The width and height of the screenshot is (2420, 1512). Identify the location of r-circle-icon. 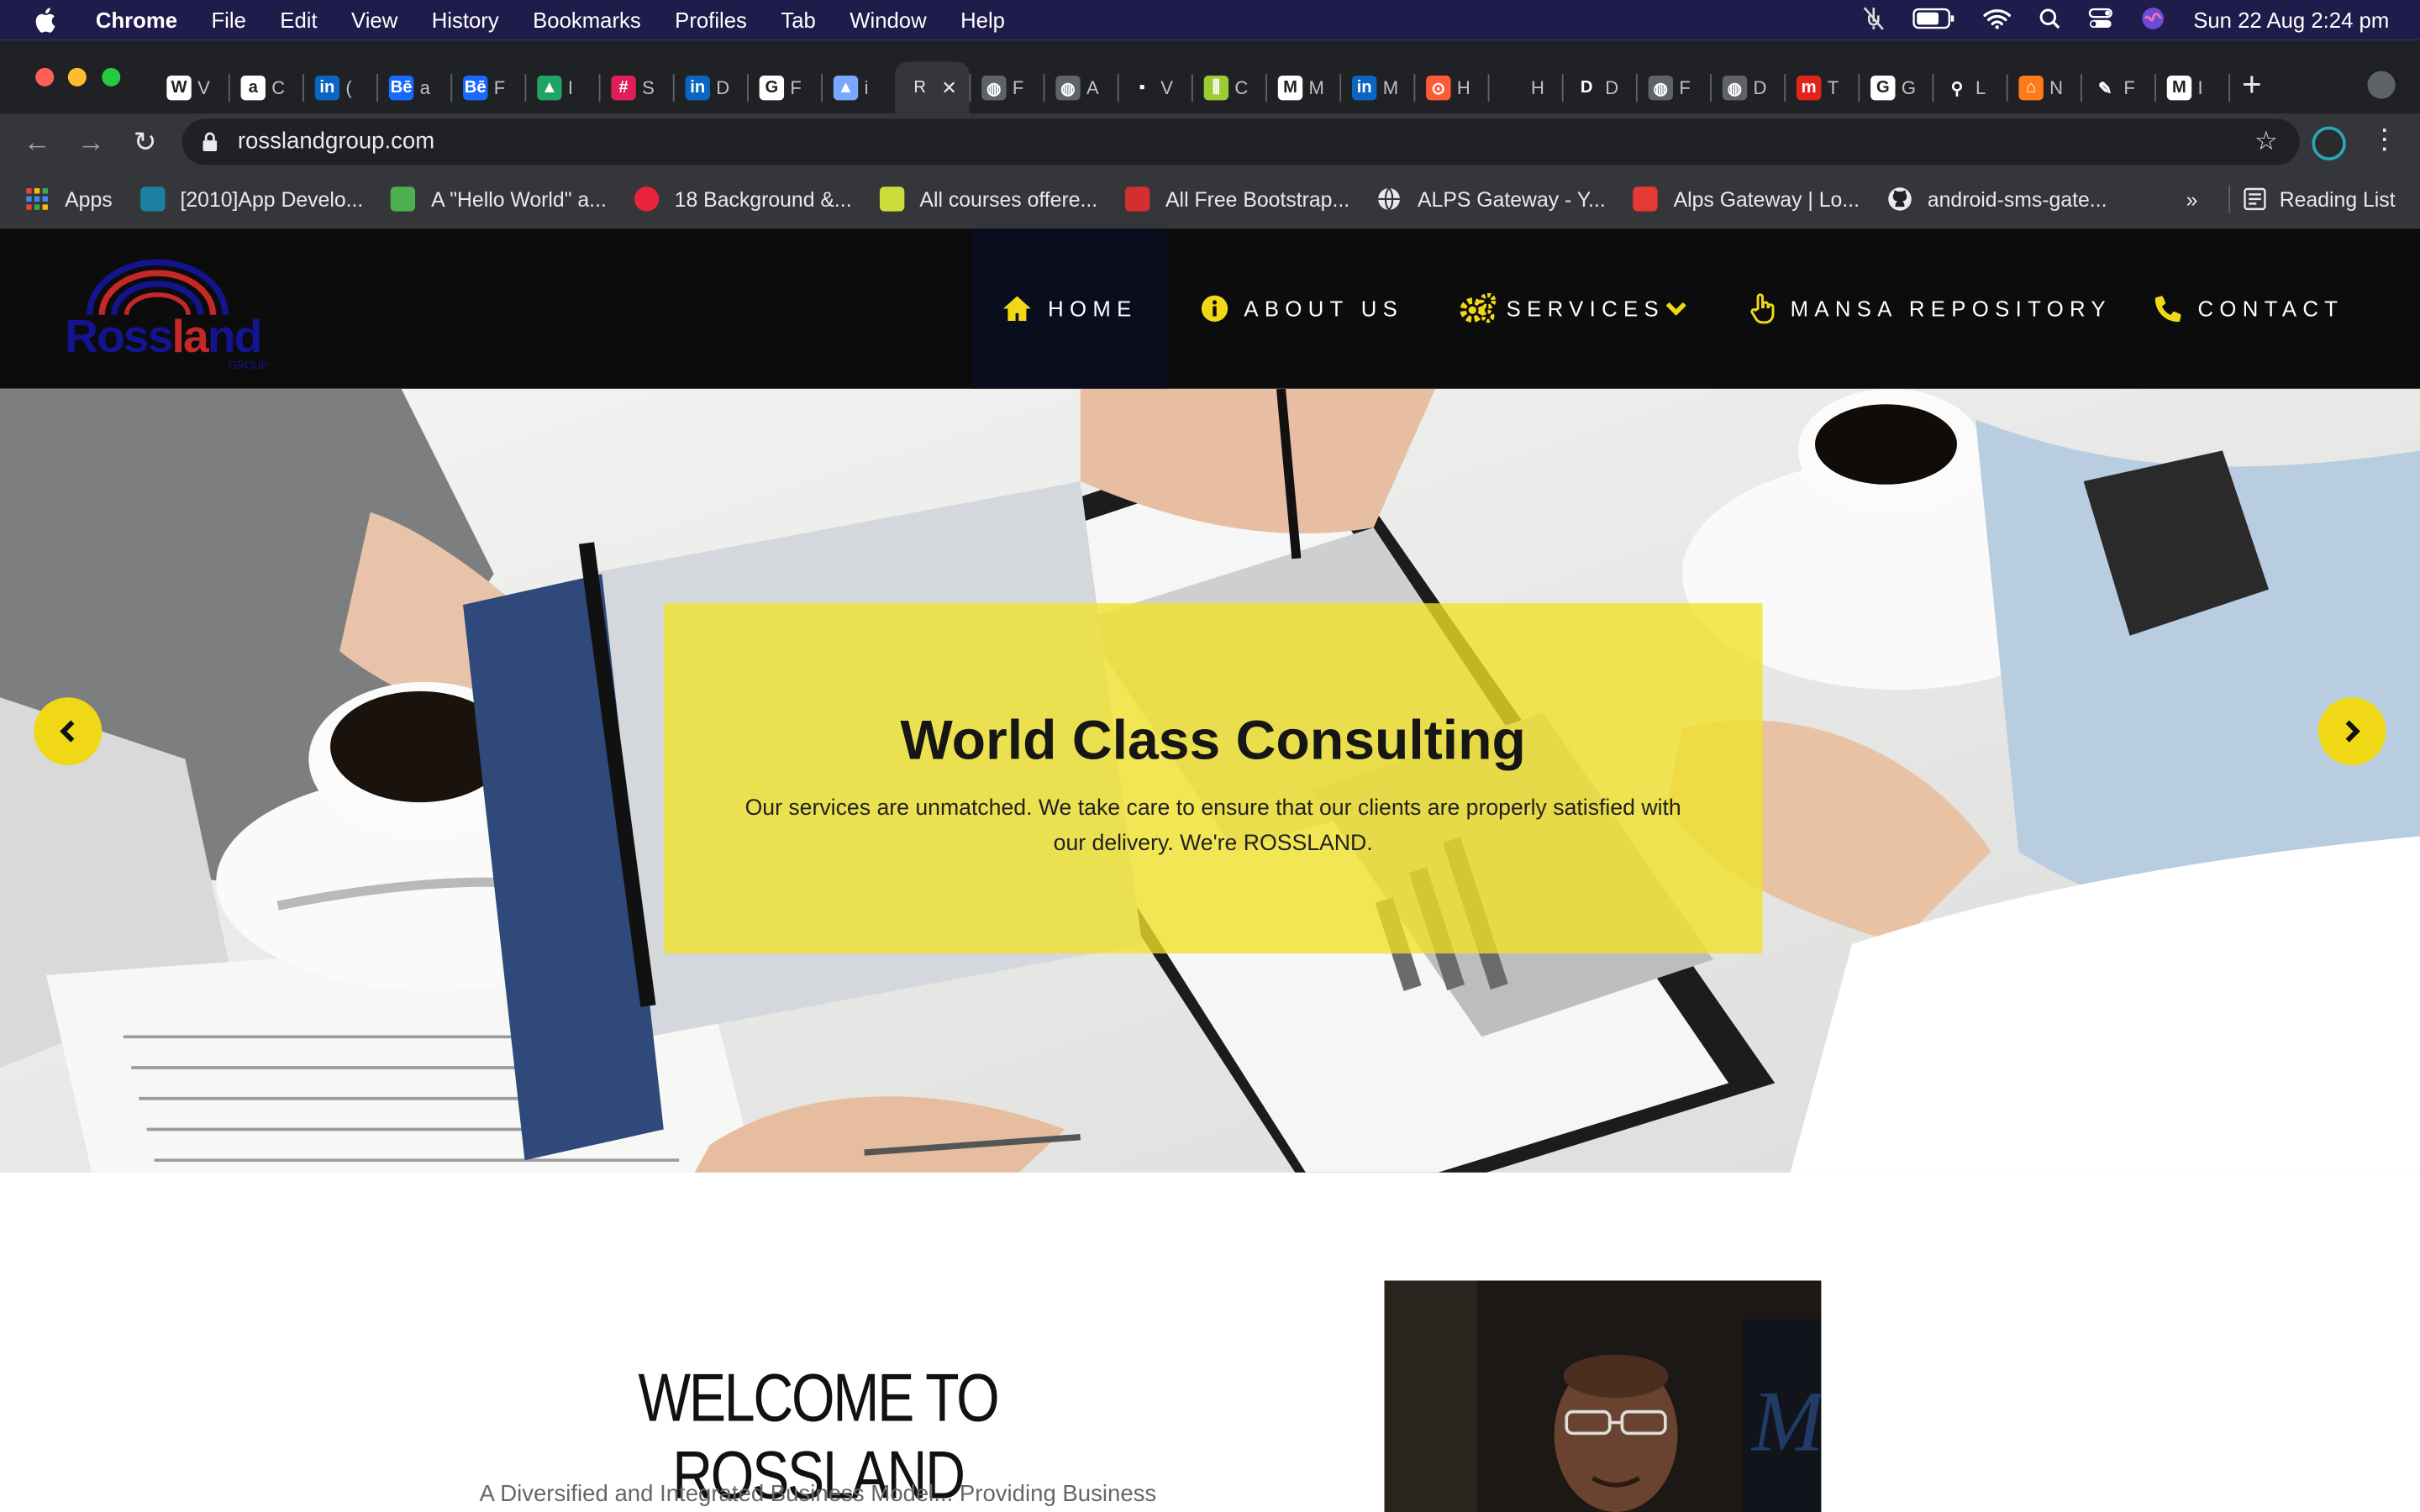
(647, 199).